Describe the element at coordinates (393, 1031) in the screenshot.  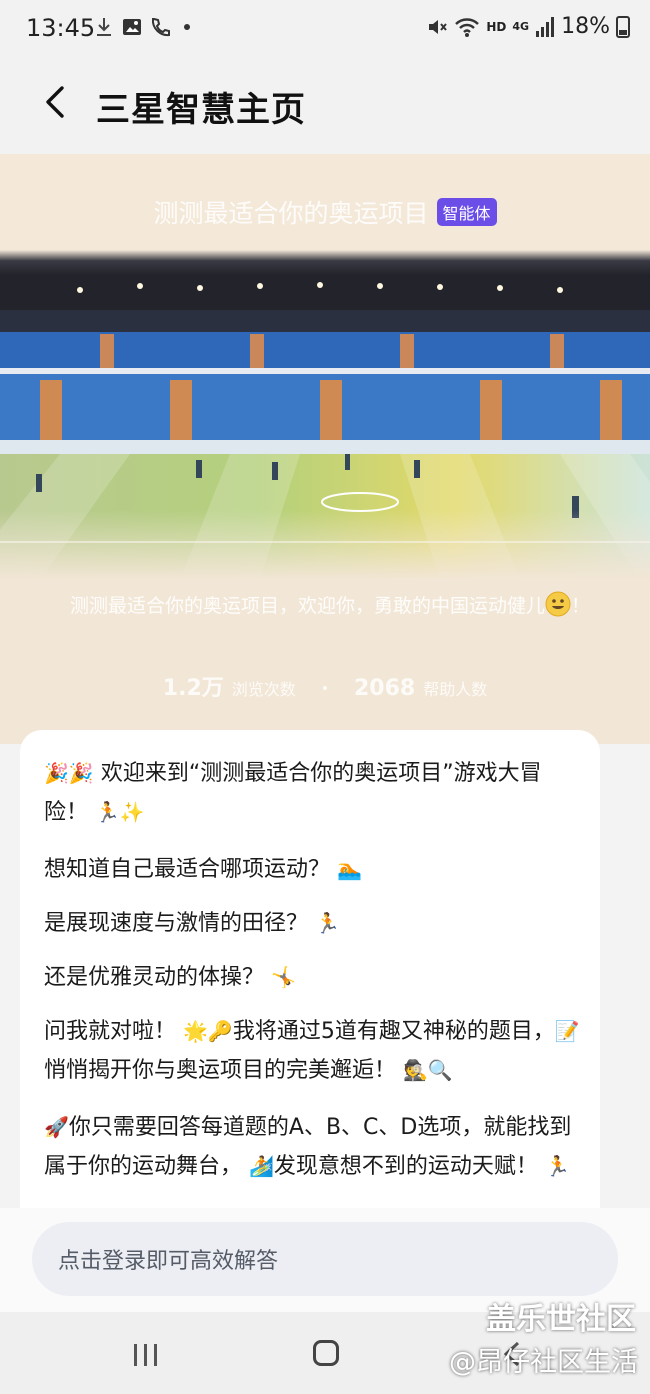
I see `message-text: 我将通过5道有趣又神秘的题目，` at that location.